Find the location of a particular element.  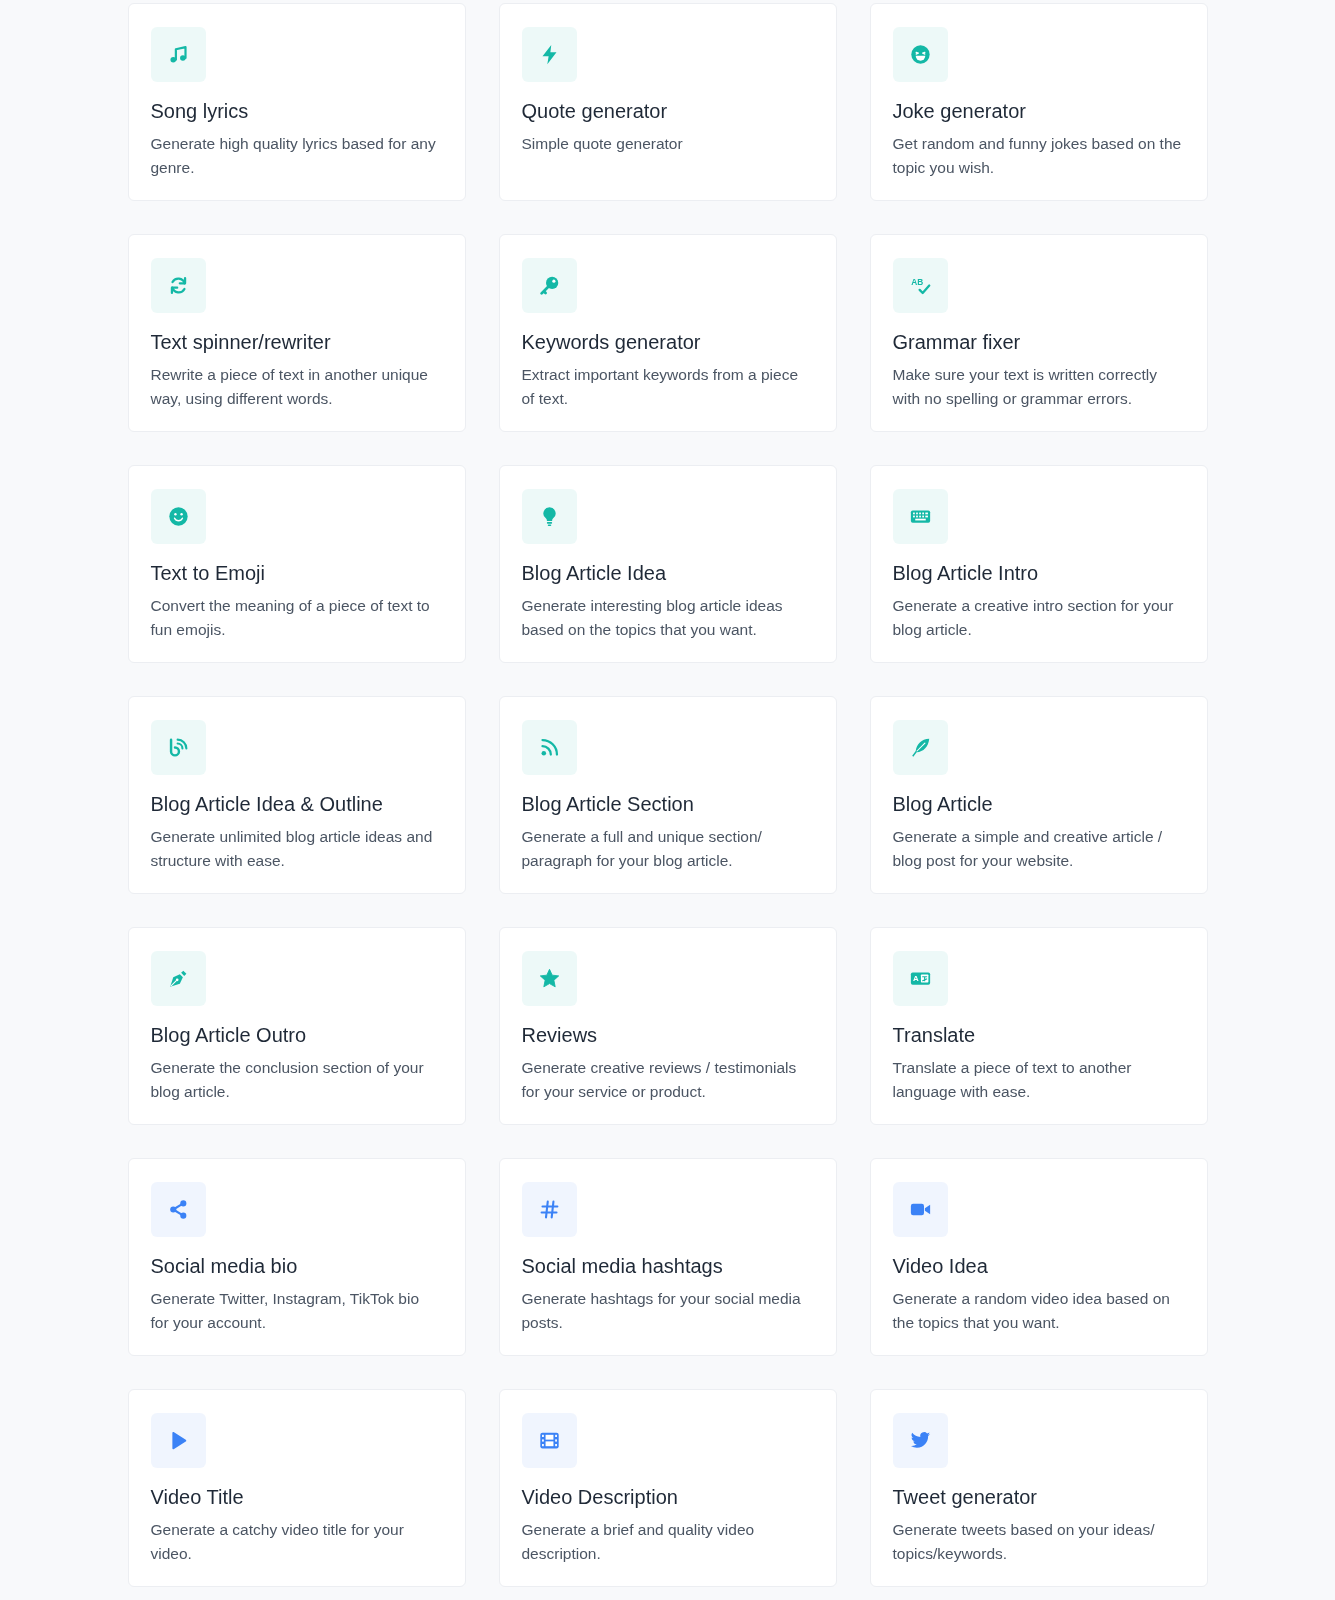

tool-card: Blog Article Idea Generate interesting blog article ideas based on the topics that you want. is located at coordinates (667, 564).